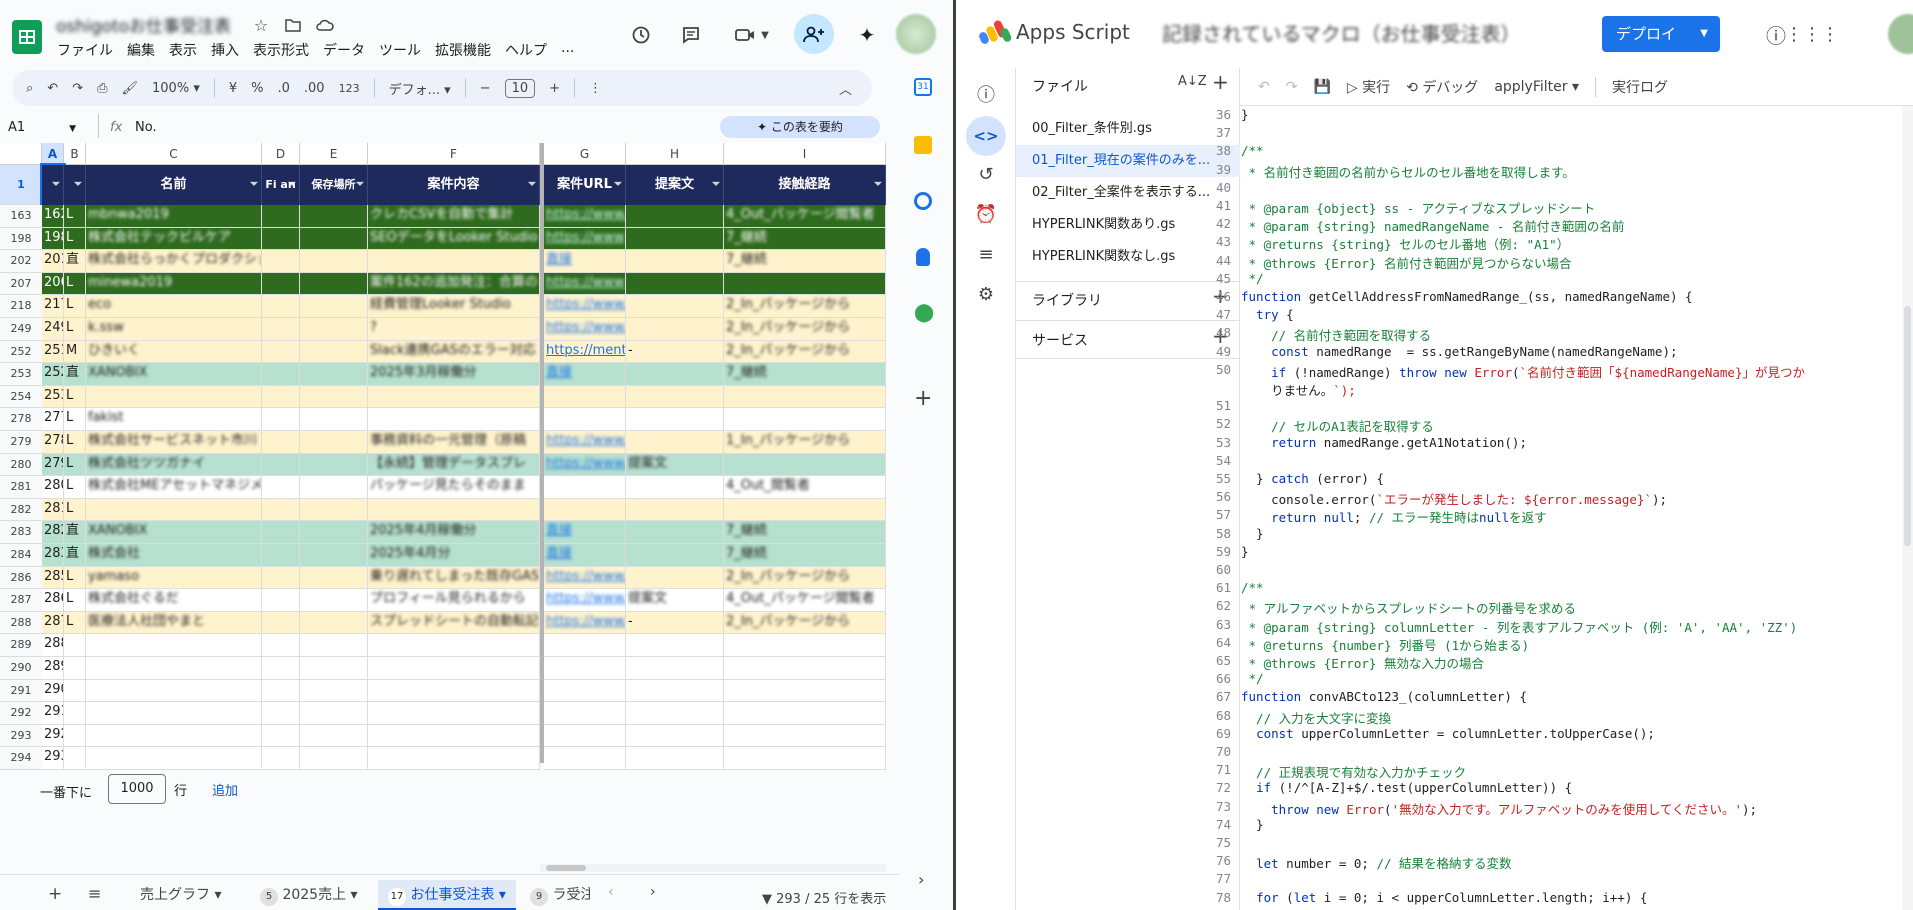 This screenshot has width=1913, height=910. Describe the element at coordinates (653, 892) in the screenshot. I see `next-sheet-icon: ›` at that location.